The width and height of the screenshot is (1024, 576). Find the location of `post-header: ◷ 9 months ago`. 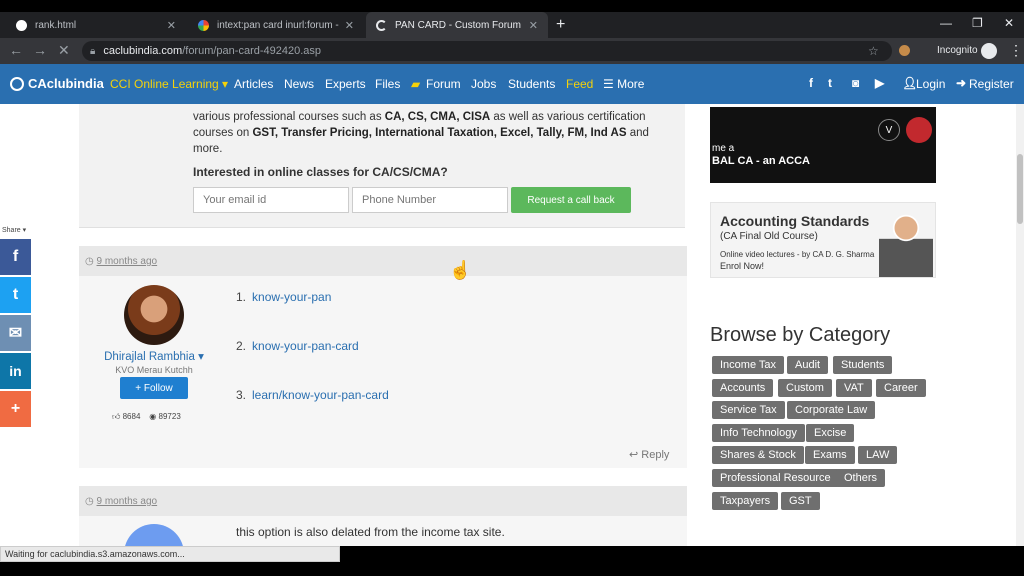

post-header: ◷ 9 months ago is located at coordinates (383, 261).